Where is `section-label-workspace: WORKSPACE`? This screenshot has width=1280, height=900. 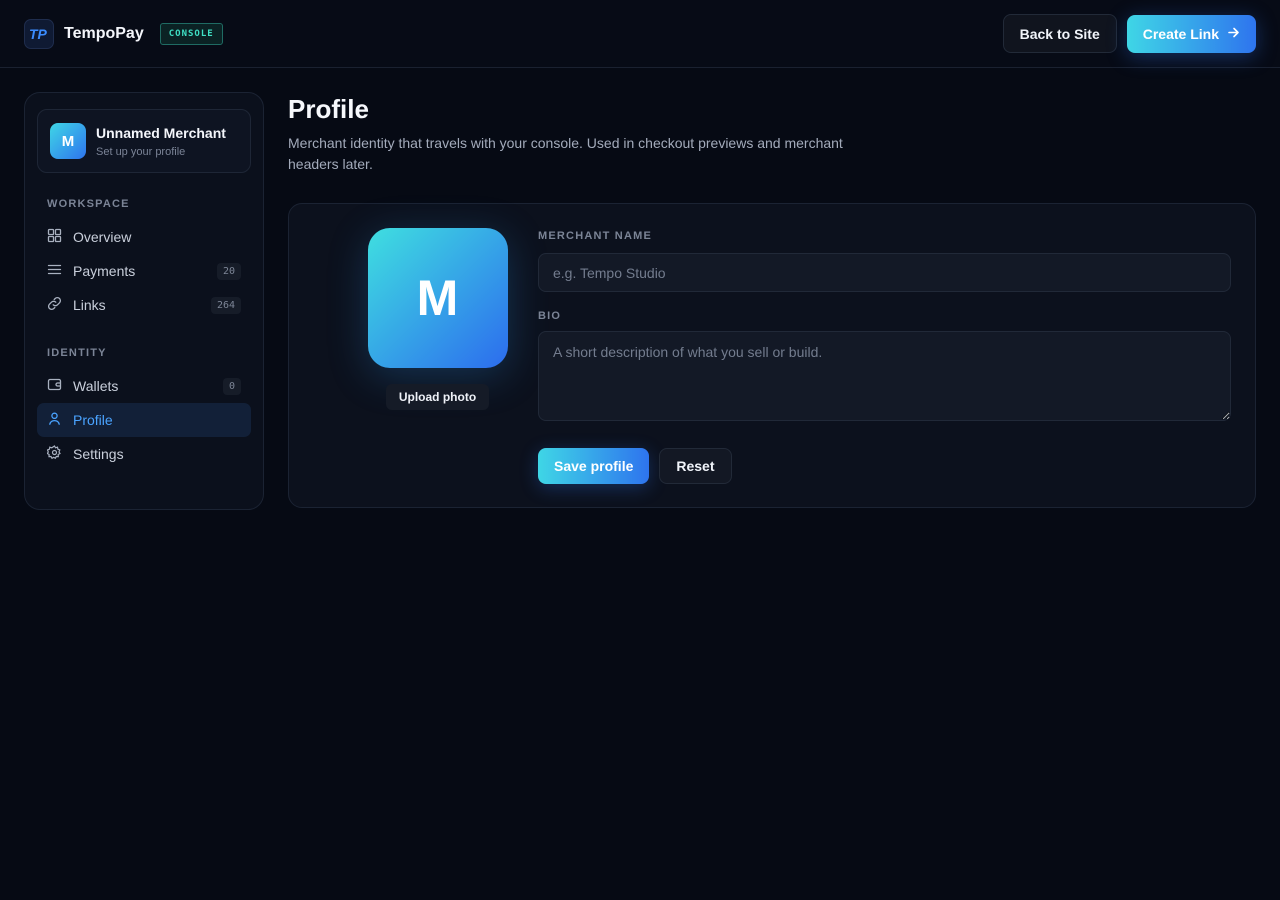
section-label-workspace: WORKSPACE is located at coordinates (88, 204).